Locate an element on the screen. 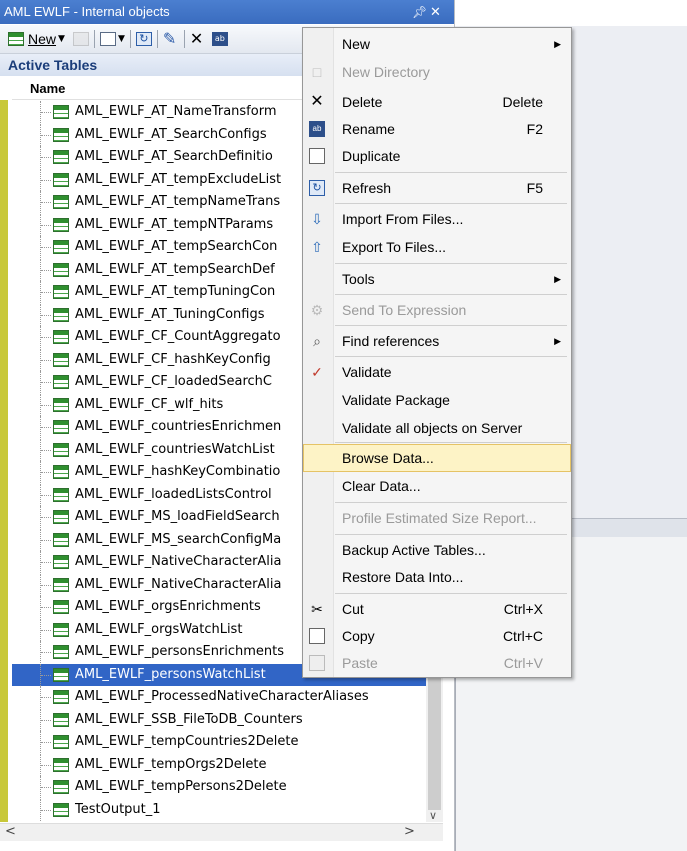 Image resolution: width=687 pixels, height=851 pixels. edit-icon: ✎ is located at coordinates (171, 39).